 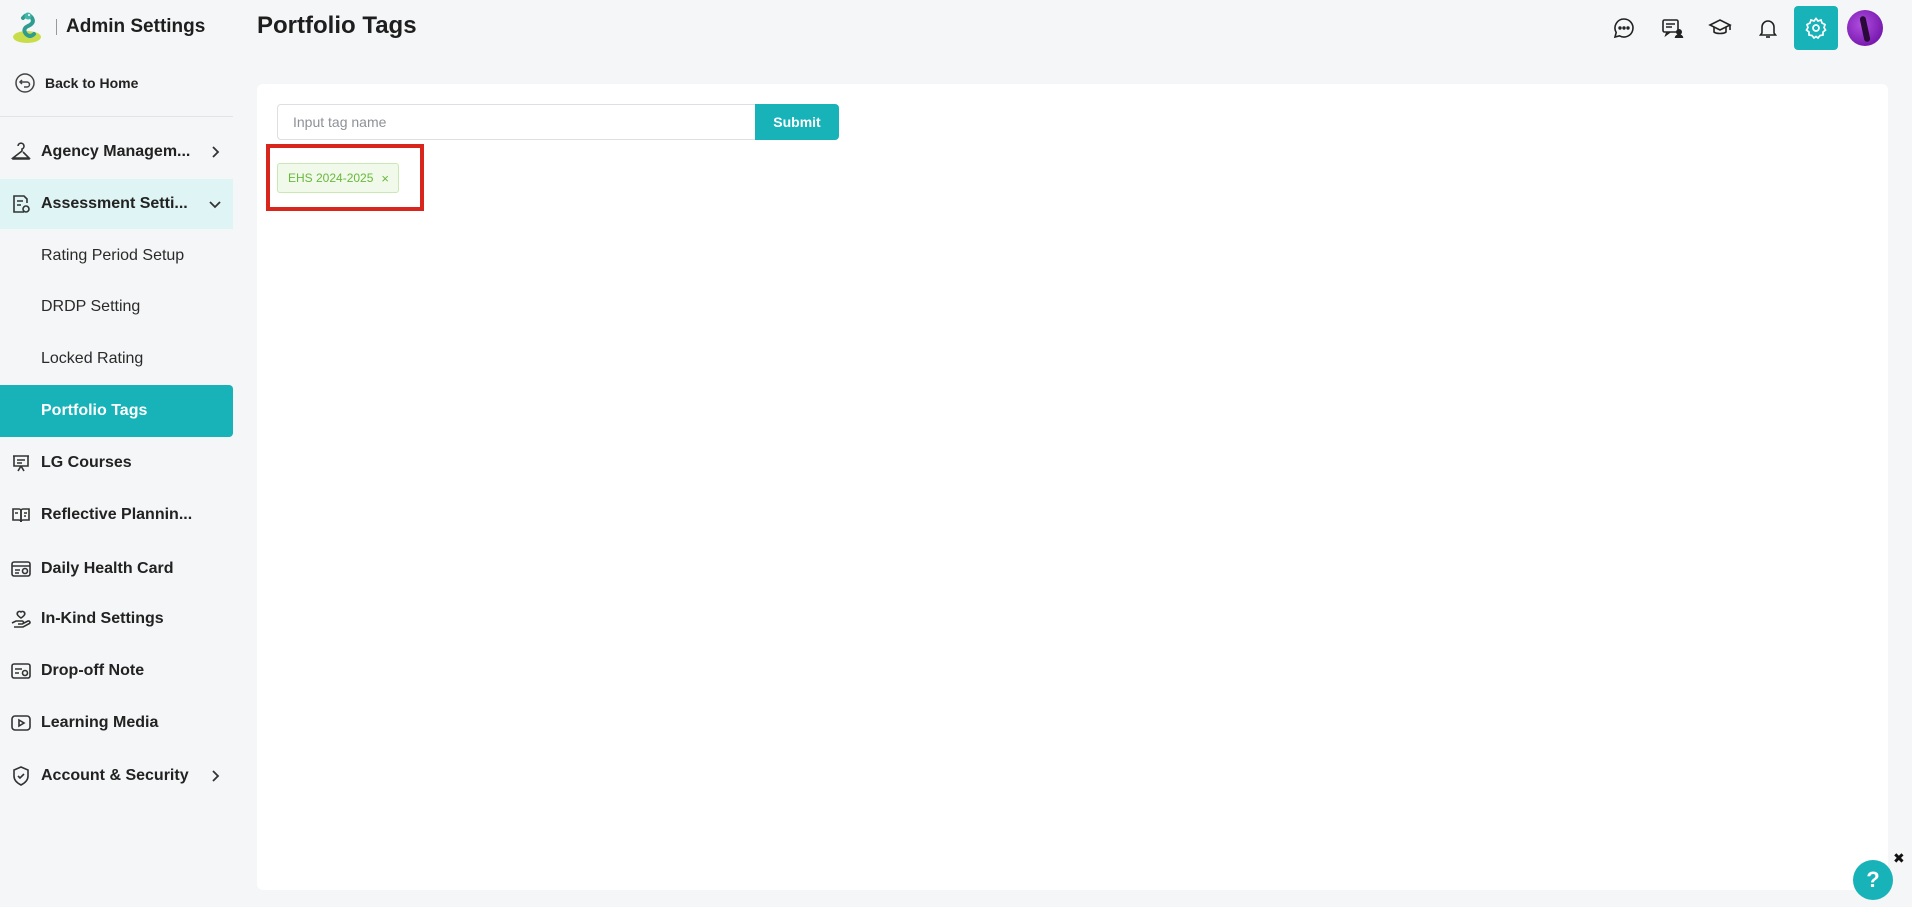 I want to click on avatar, so click(x=1865, y=28).